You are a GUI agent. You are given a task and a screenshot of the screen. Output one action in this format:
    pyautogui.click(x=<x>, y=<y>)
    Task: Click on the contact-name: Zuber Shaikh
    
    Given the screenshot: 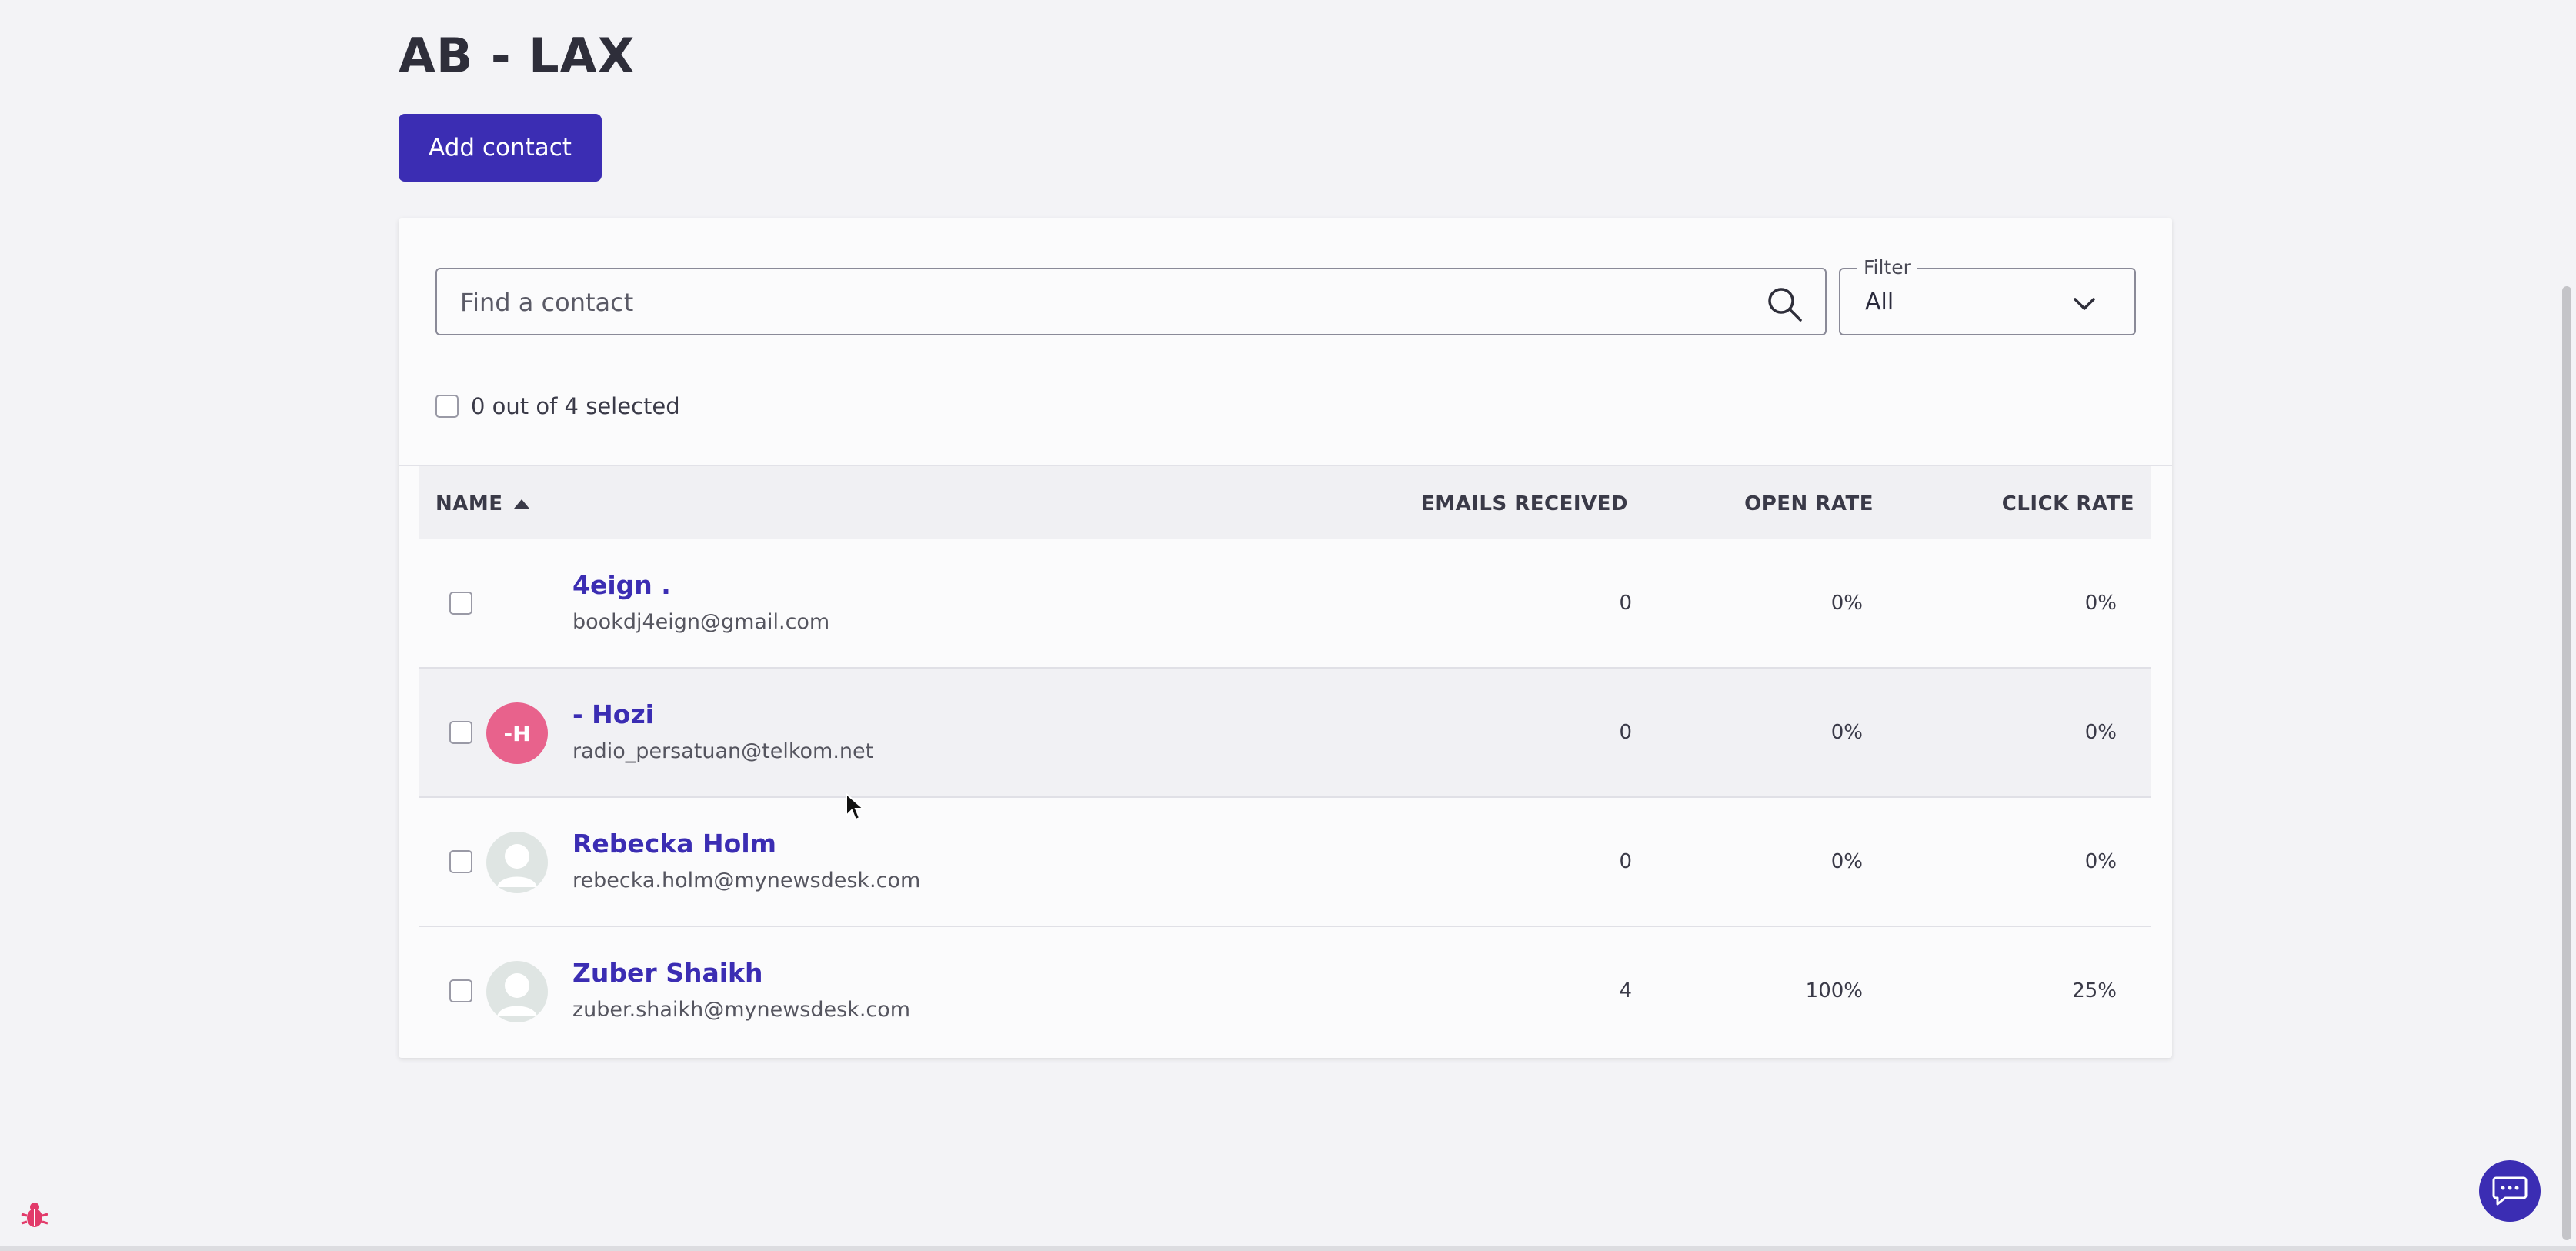 What is the action you would take?
    pyautogui.click(x=667, y=973)
    